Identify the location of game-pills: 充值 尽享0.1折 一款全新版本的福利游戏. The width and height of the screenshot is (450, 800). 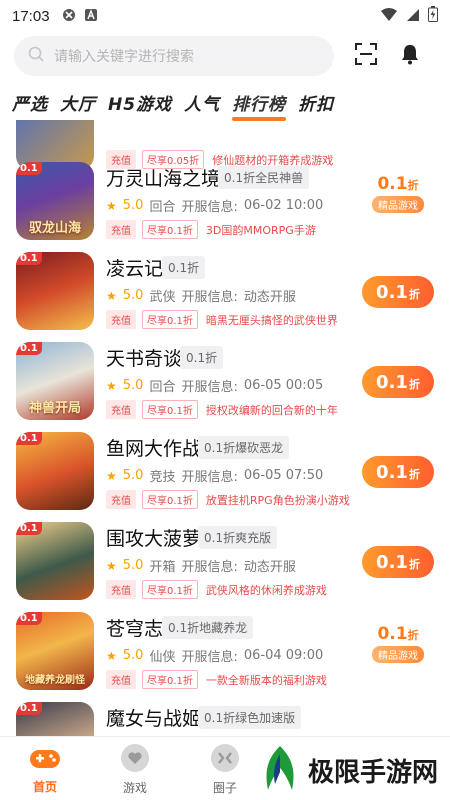
(216, 679).